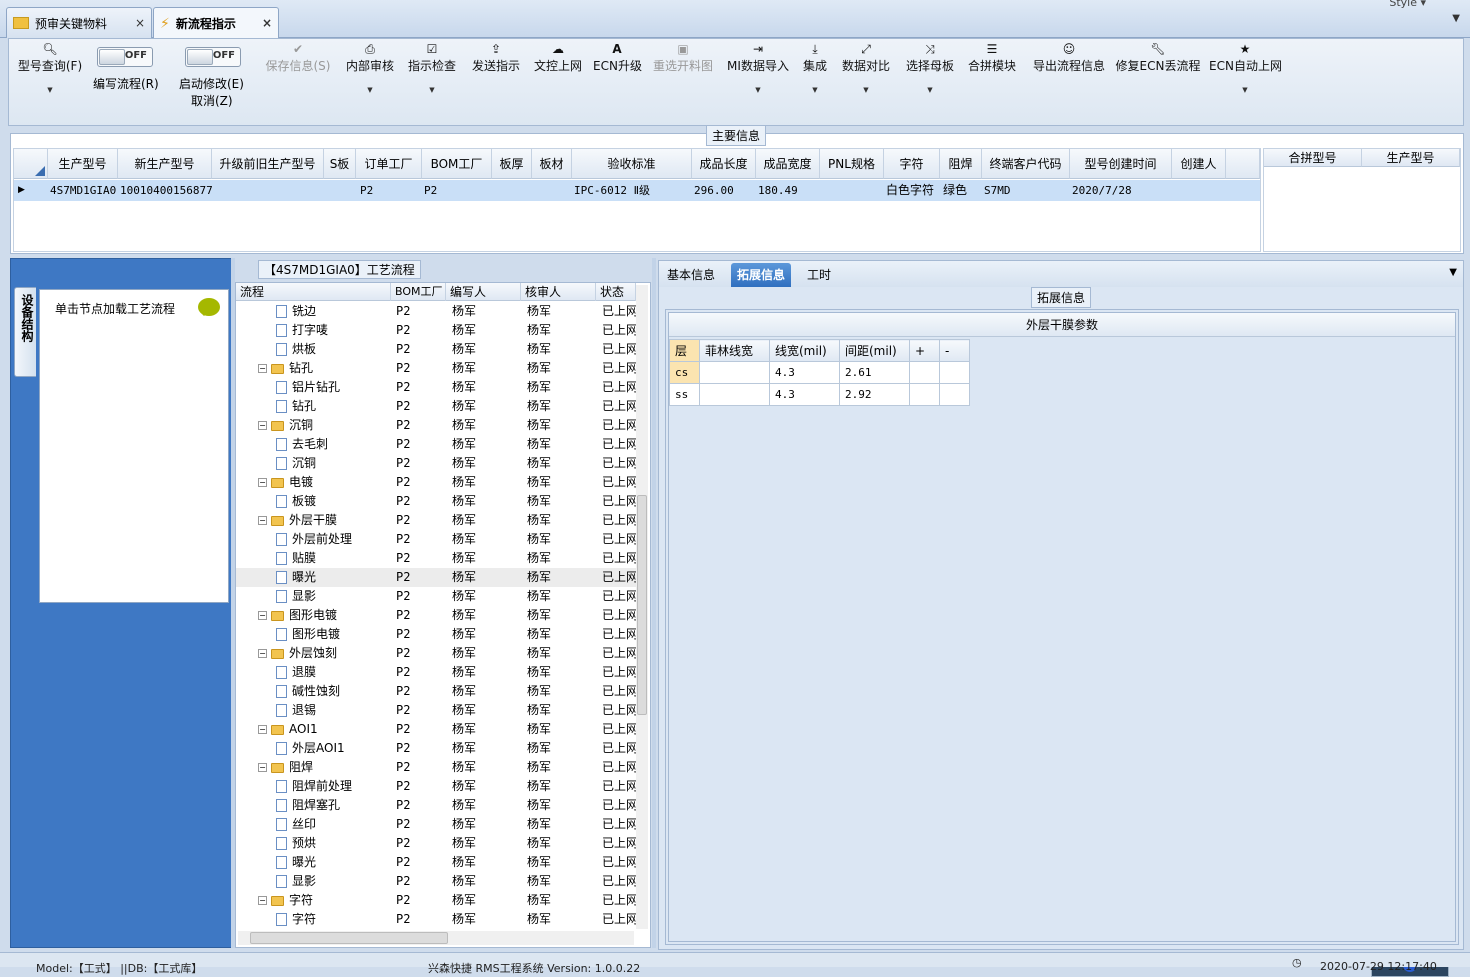 This screenshot has height=977, width=1470. I want to click on data-compare-button: ⤢ 数据对比 ▼, so click(866, 67).